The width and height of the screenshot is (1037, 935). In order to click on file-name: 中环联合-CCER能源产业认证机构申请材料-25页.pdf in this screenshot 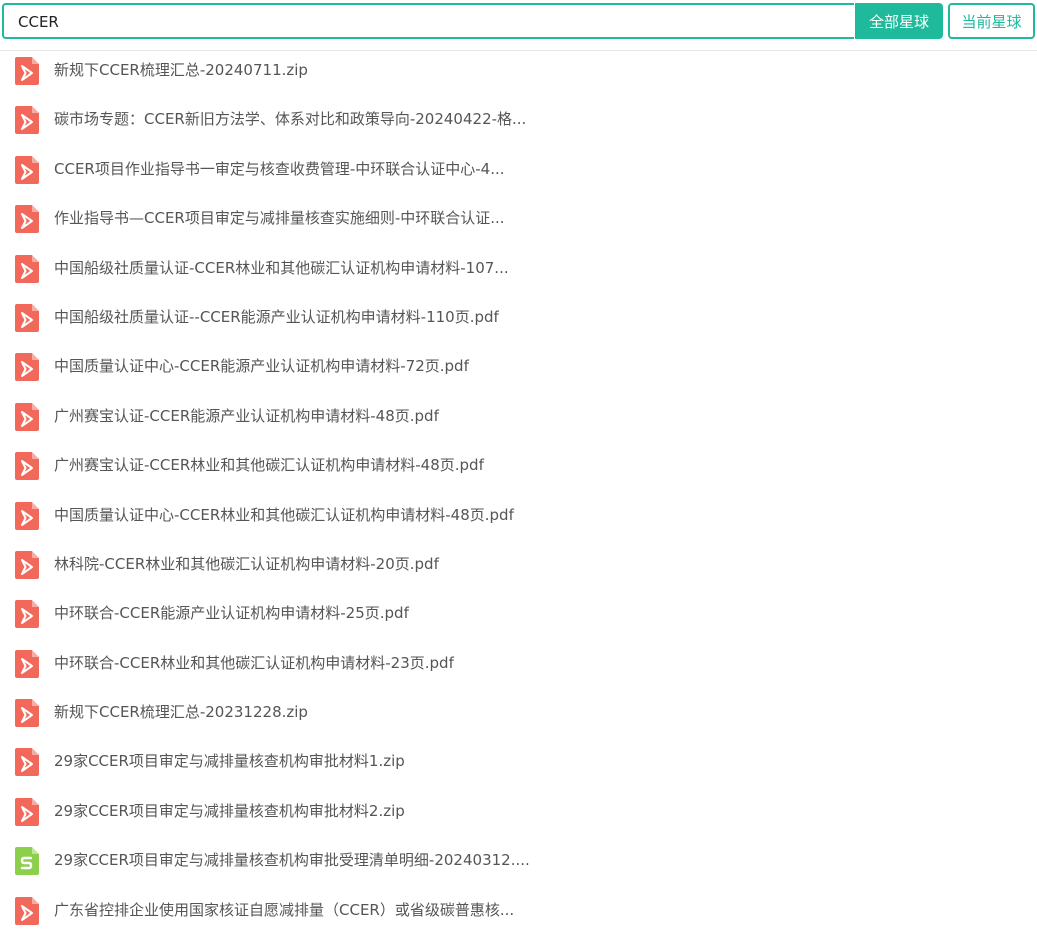, I will do `click(231, 613)`.